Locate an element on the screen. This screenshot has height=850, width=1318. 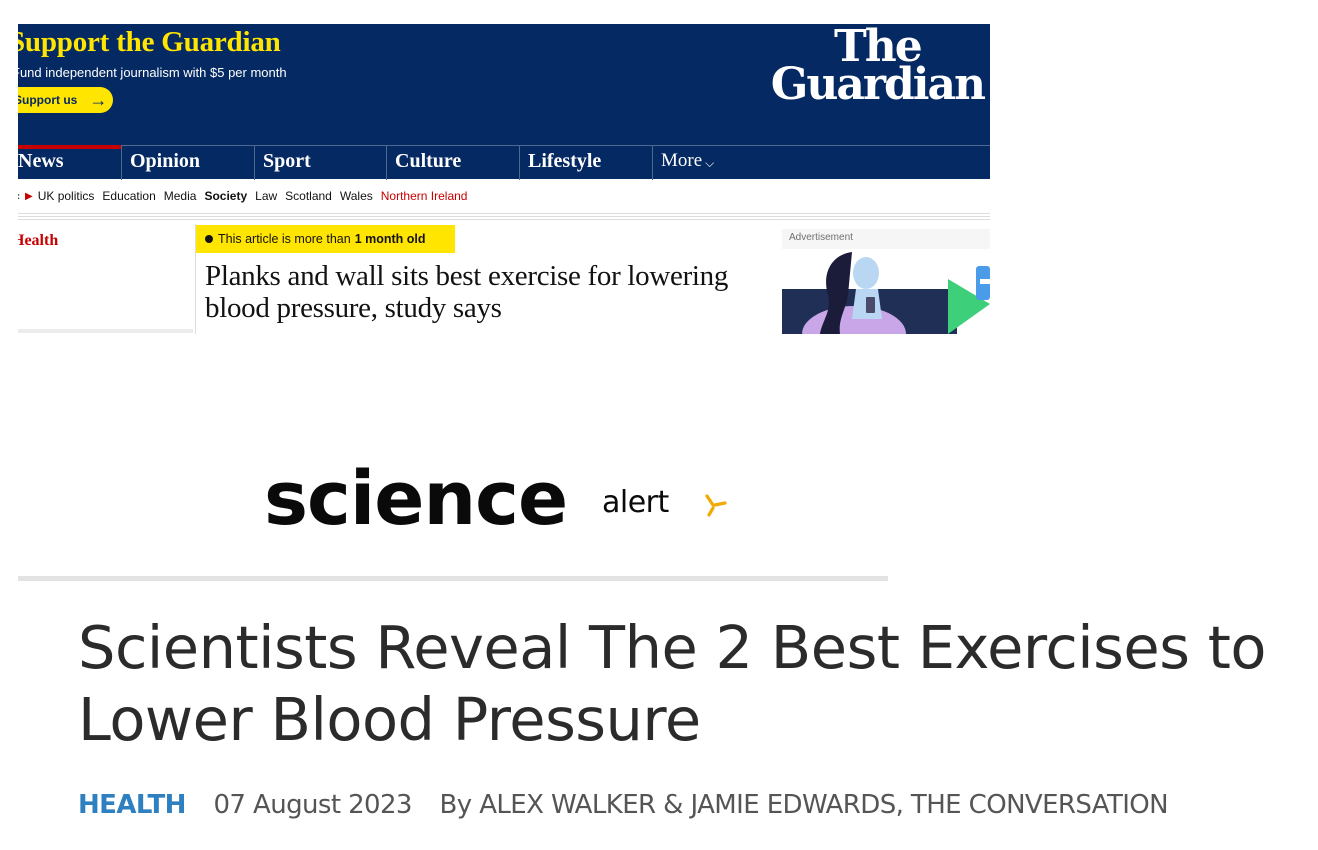
arrow-right-icon: → is located at coordinates (98, 100).